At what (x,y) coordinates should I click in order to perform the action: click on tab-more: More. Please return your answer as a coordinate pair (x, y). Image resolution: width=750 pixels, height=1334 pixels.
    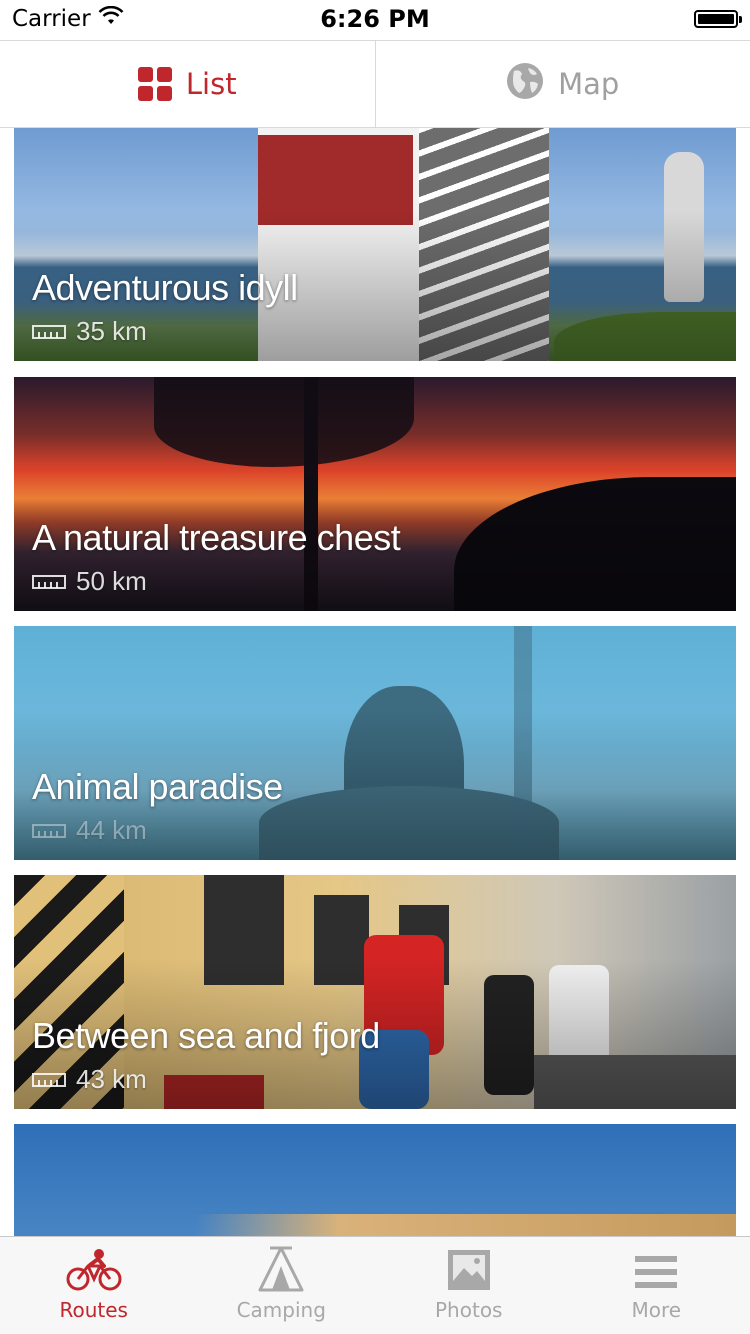
    Looking at the image, I should click on (656, 1285).